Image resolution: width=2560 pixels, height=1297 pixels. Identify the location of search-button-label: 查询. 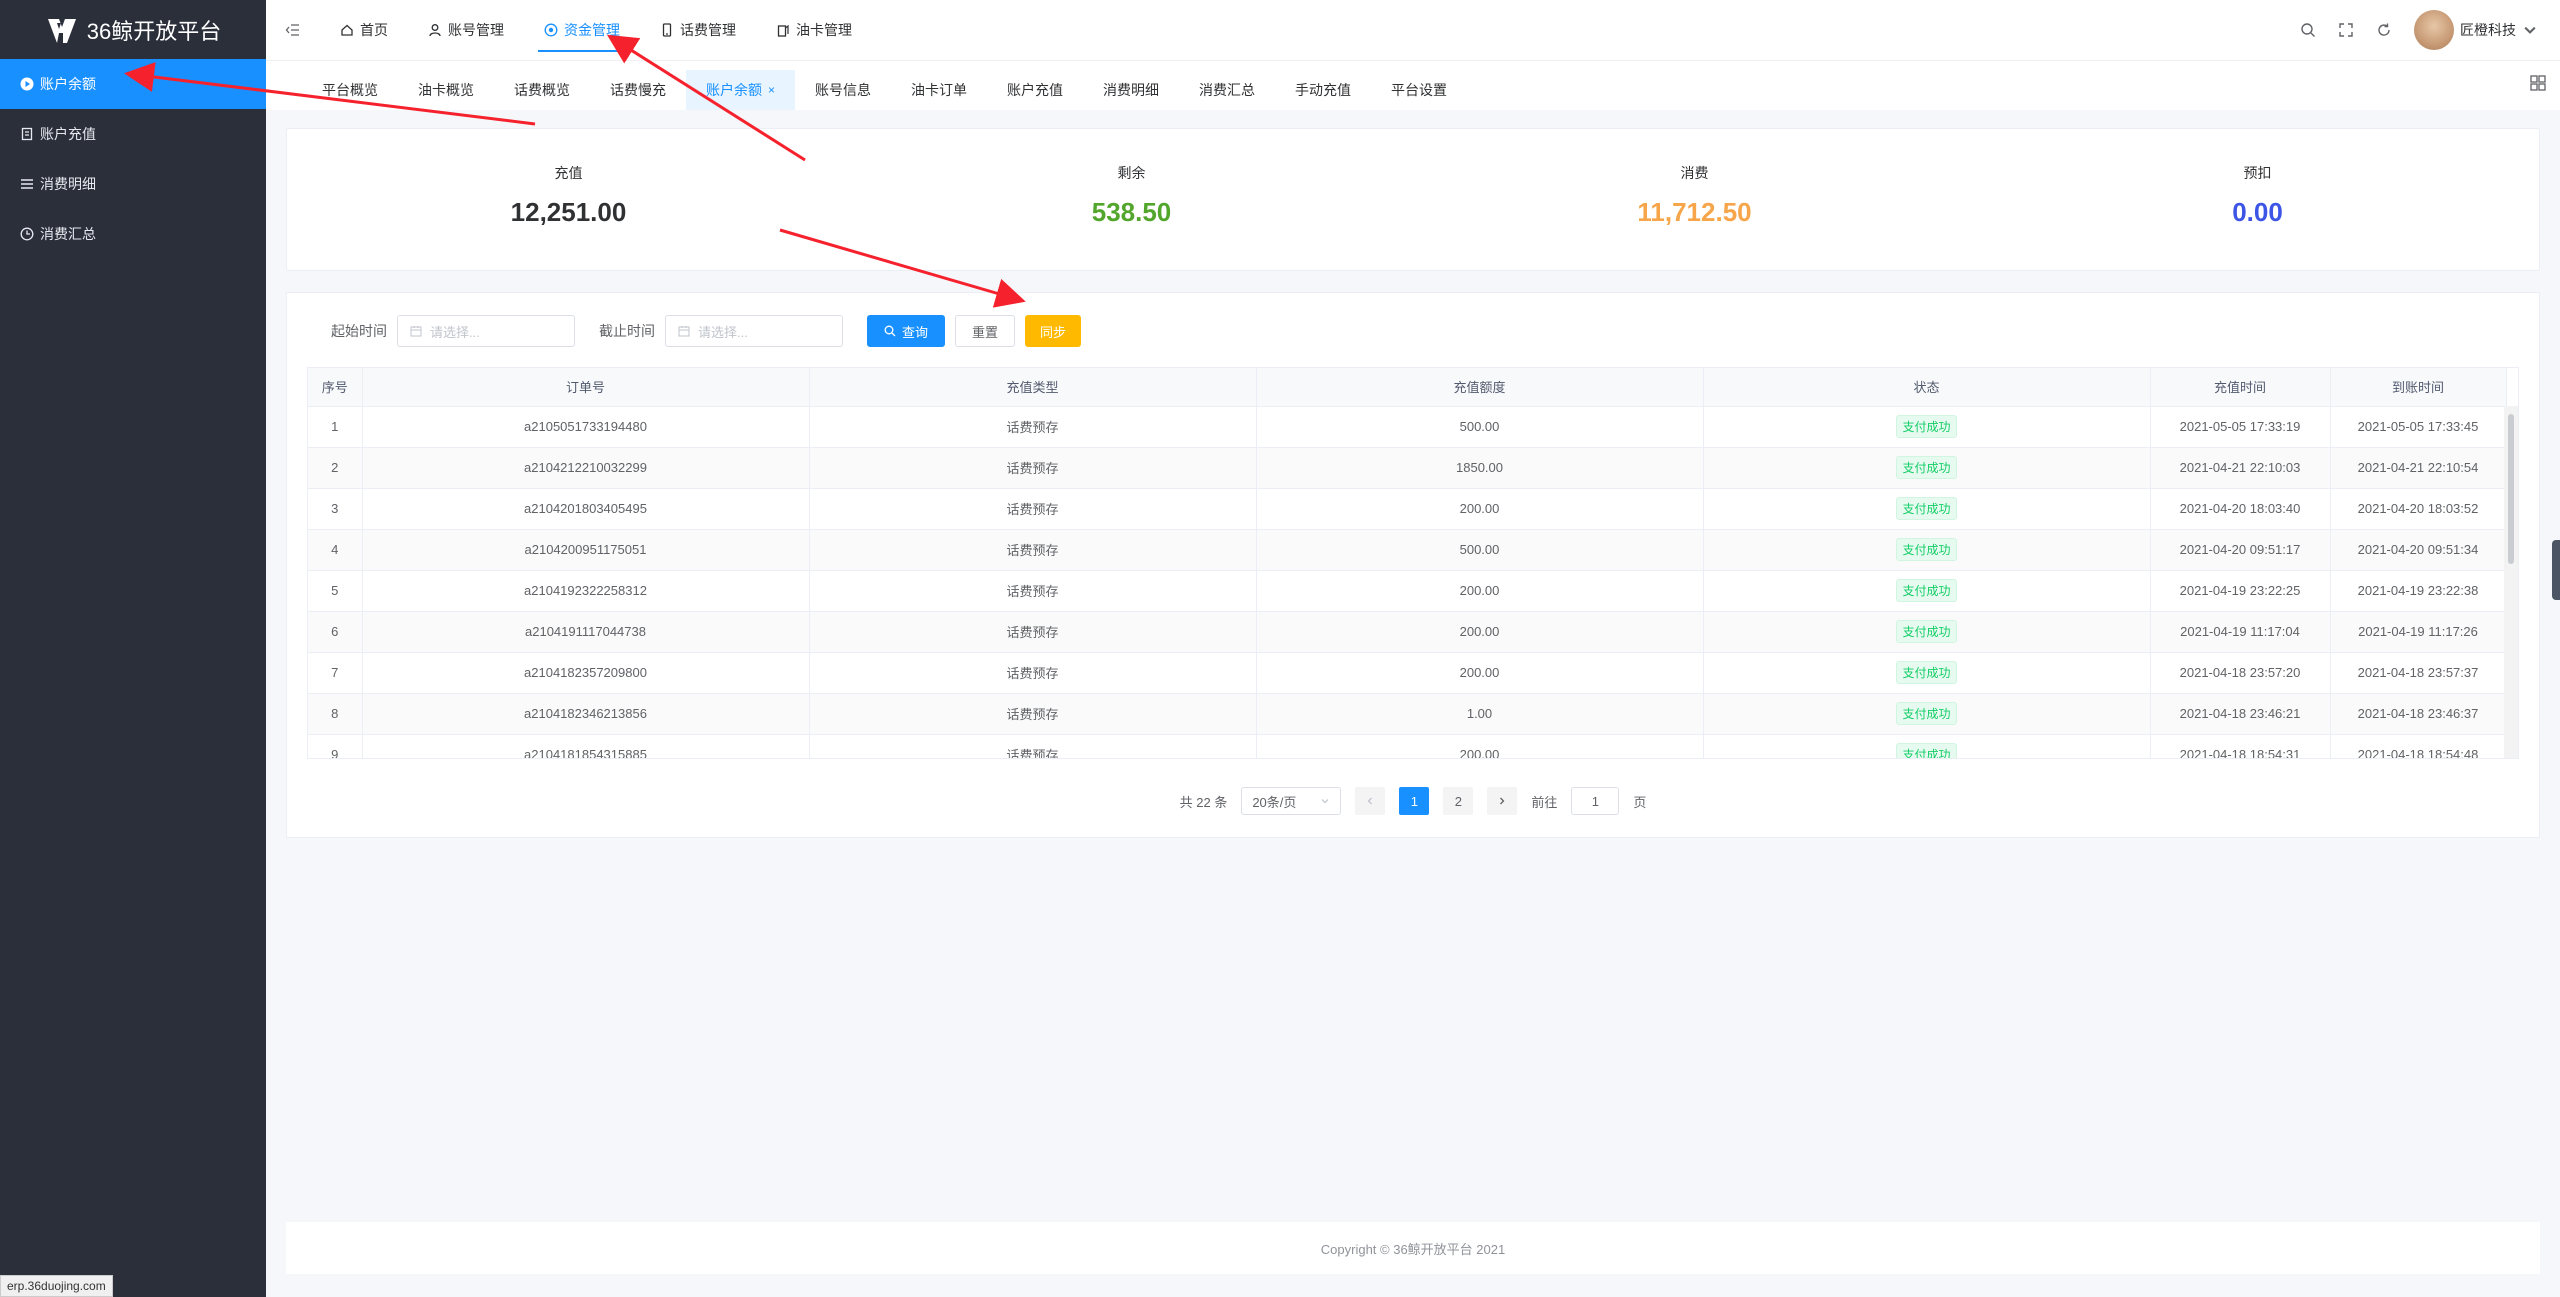
(915, 332).